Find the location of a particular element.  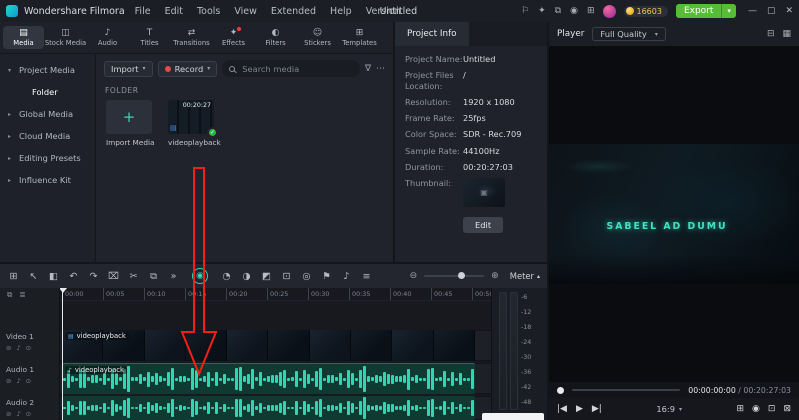

green-screen-icon: ◩ is located at coordinates (266, 276).